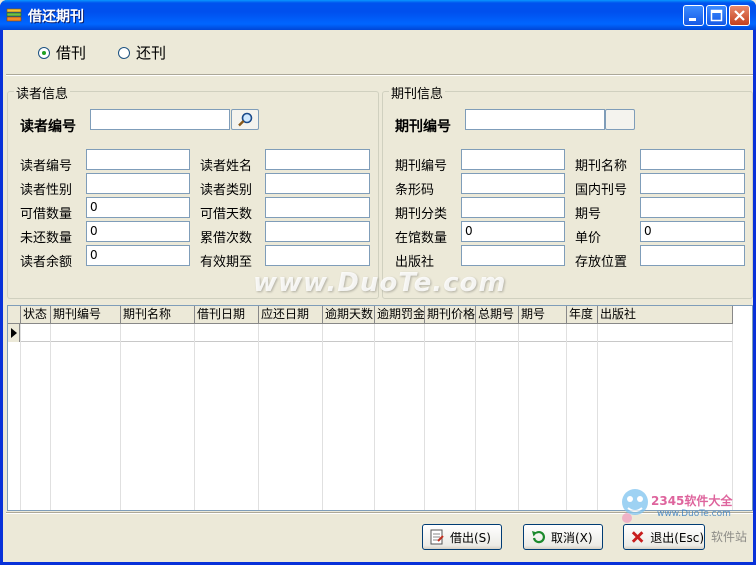 This screenshot has height=565, width=756. Describe the element at coordinates (729, 537) in the screenshot. I see `logo-bottom-text: 软件站` at that location.